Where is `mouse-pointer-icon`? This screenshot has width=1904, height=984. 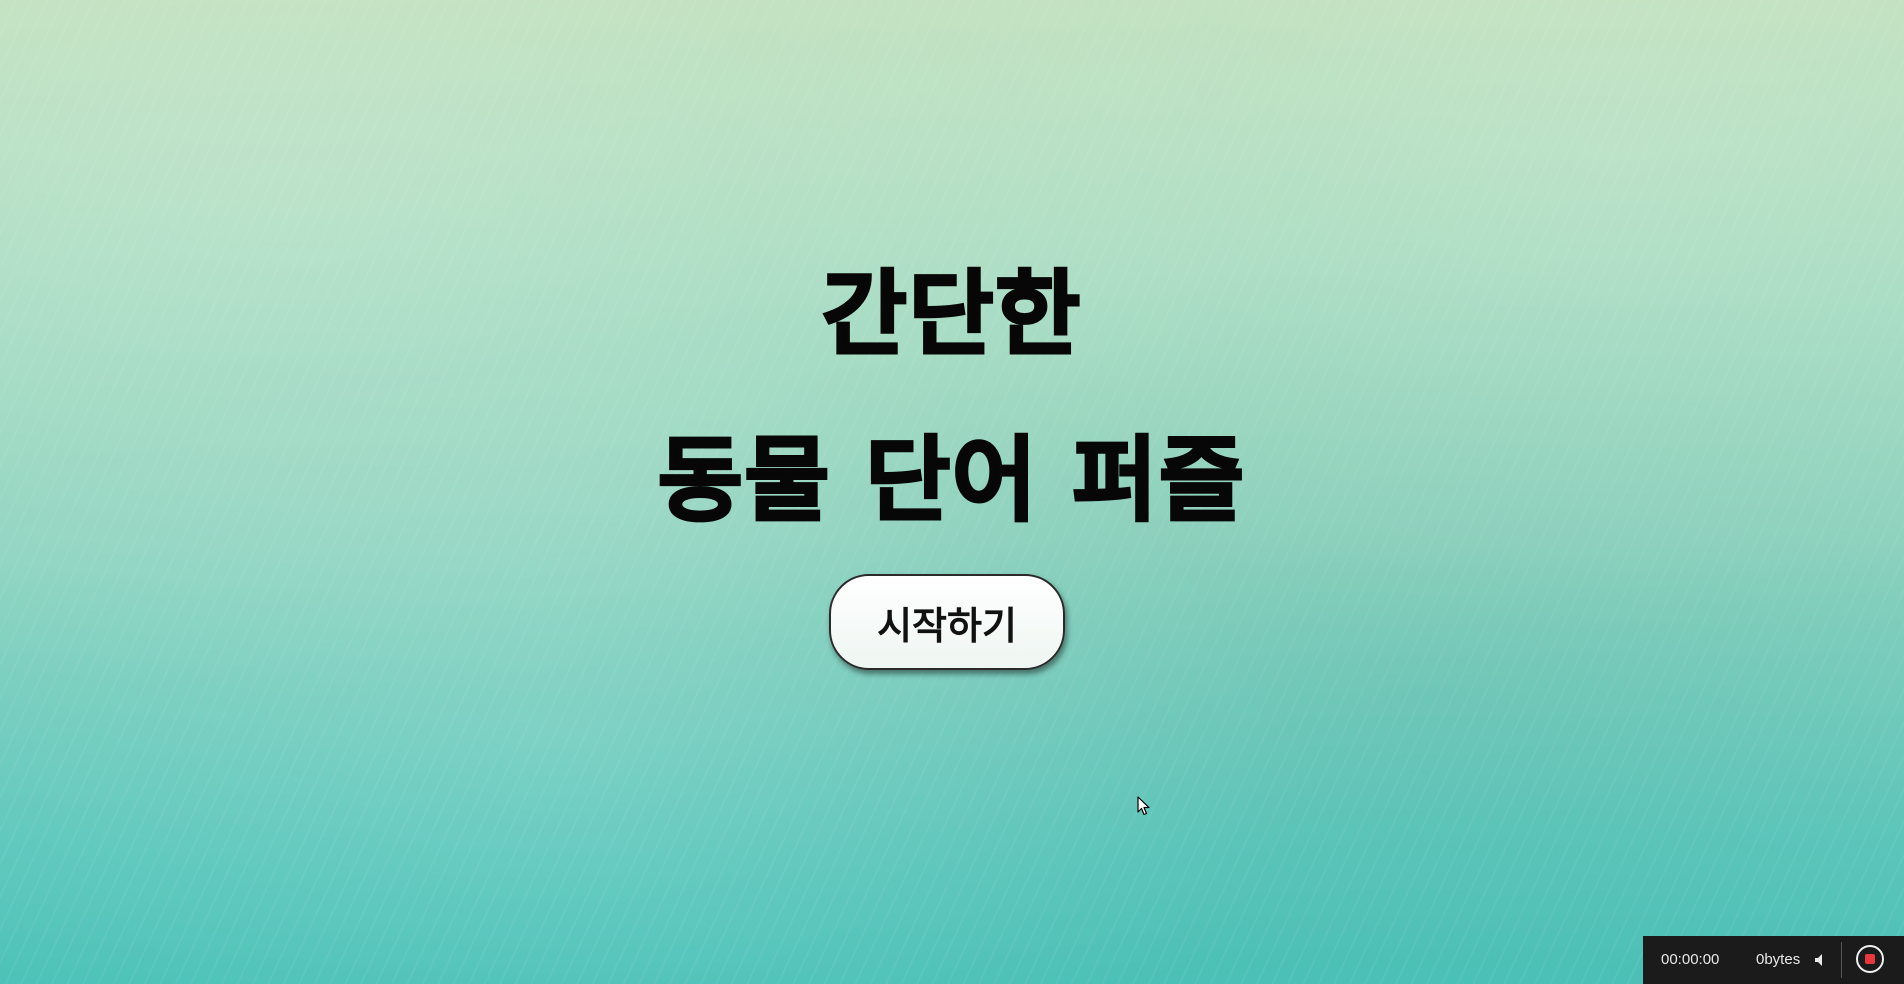
mouse-pointer-icon is located at coordinates (1143, 806).